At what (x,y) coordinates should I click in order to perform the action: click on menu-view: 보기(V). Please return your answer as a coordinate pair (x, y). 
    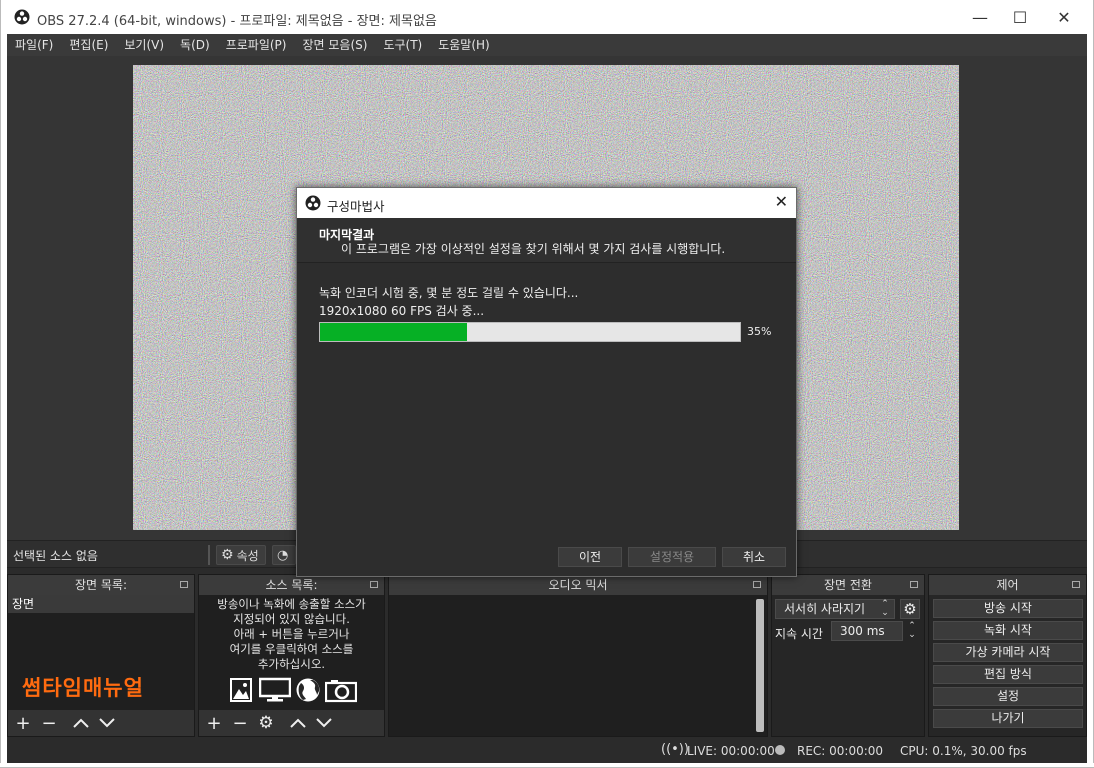
    Looking at the image, I should click on (144, 45).